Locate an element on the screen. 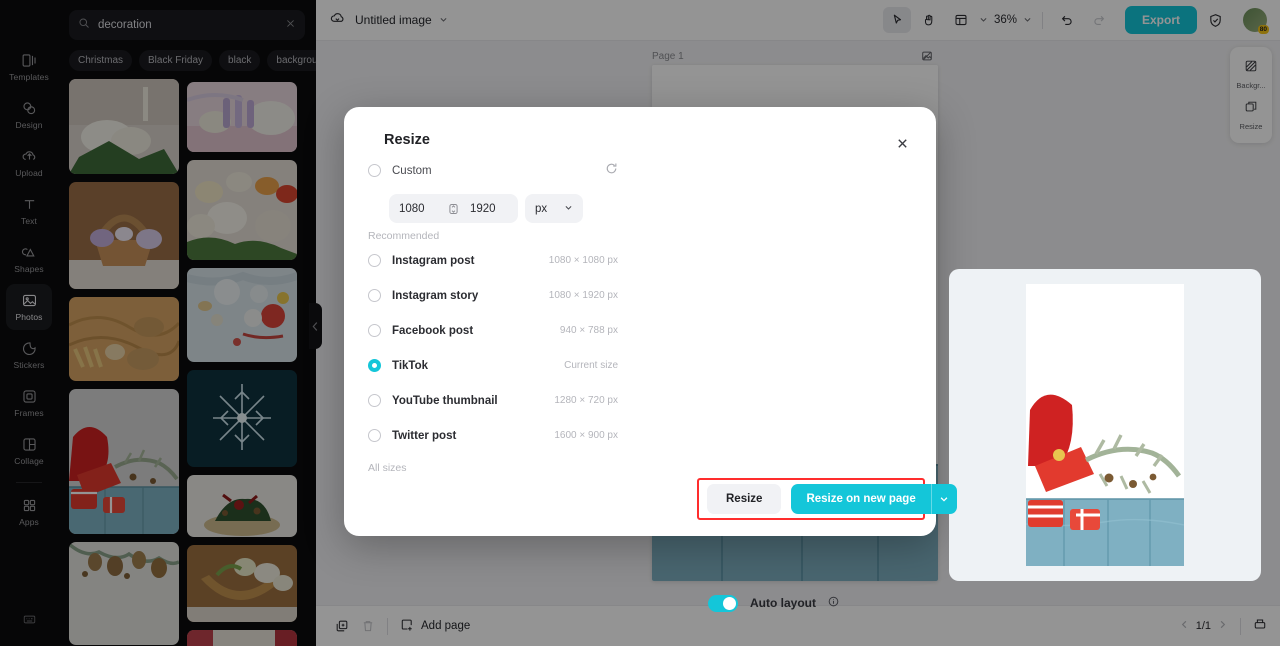 Image resolution: width=1280 pixels, height=646 pixels. radio-custom is located at coordinates (374, 170).